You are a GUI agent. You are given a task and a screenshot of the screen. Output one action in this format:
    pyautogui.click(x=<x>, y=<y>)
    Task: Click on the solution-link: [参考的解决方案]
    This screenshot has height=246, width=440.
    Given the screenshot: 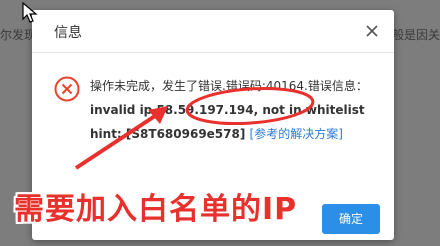 What is the action you would take?
    pyautogui.click(x=296, y=134)
    